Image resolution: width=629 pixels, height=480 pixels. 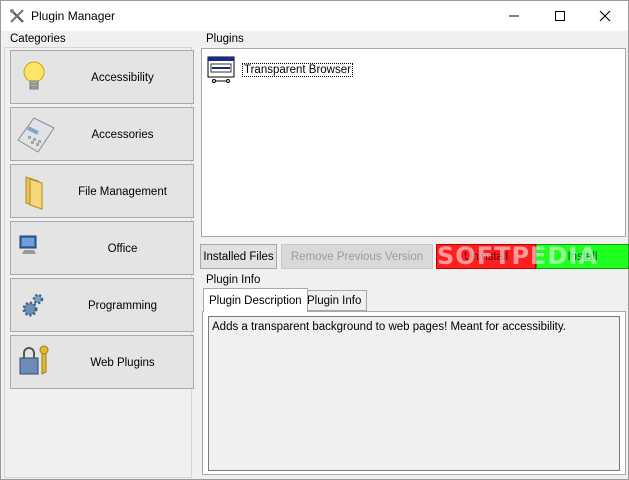 What do you see at coordinates (122, 363) in the screenshot?
I see `category-label: Web Plugins` at bounding box center [122, 363].